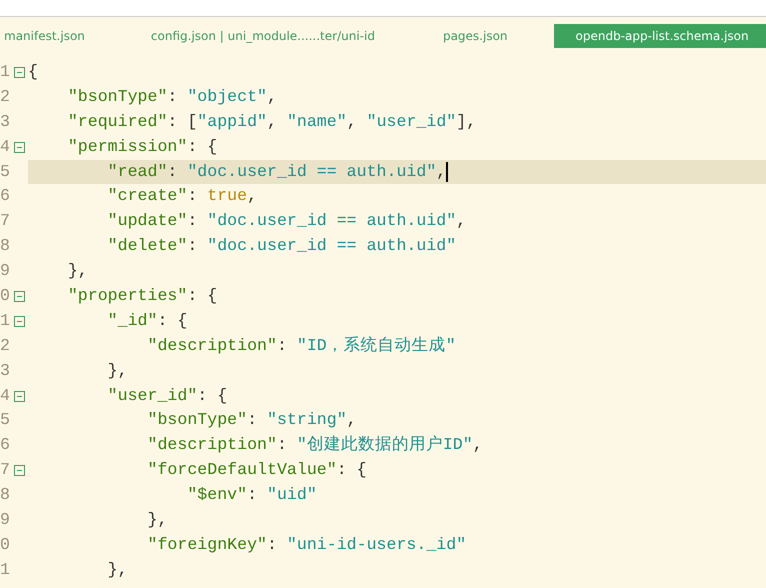  Describe the element at coordinates (475, 36) in the screenshot. I see `file-tab: pages.json` at that location.